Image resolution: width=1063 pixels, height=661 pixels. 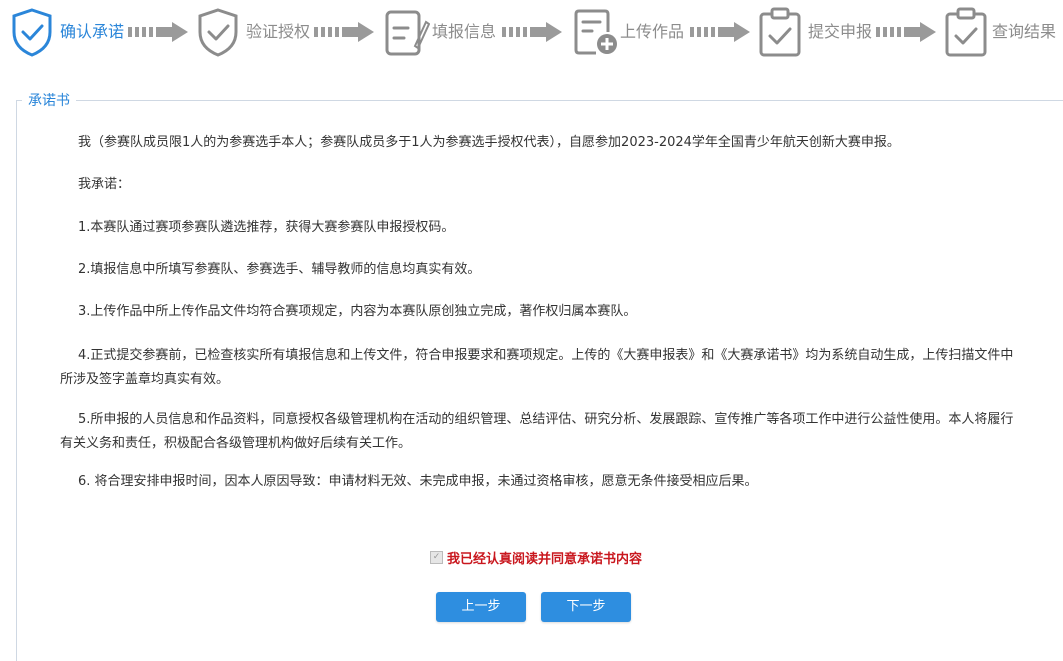 What do you see at coordinates (840, 31) in the screenshot?
I see `step-label: 提交申报` at bounding box center [840, 31].